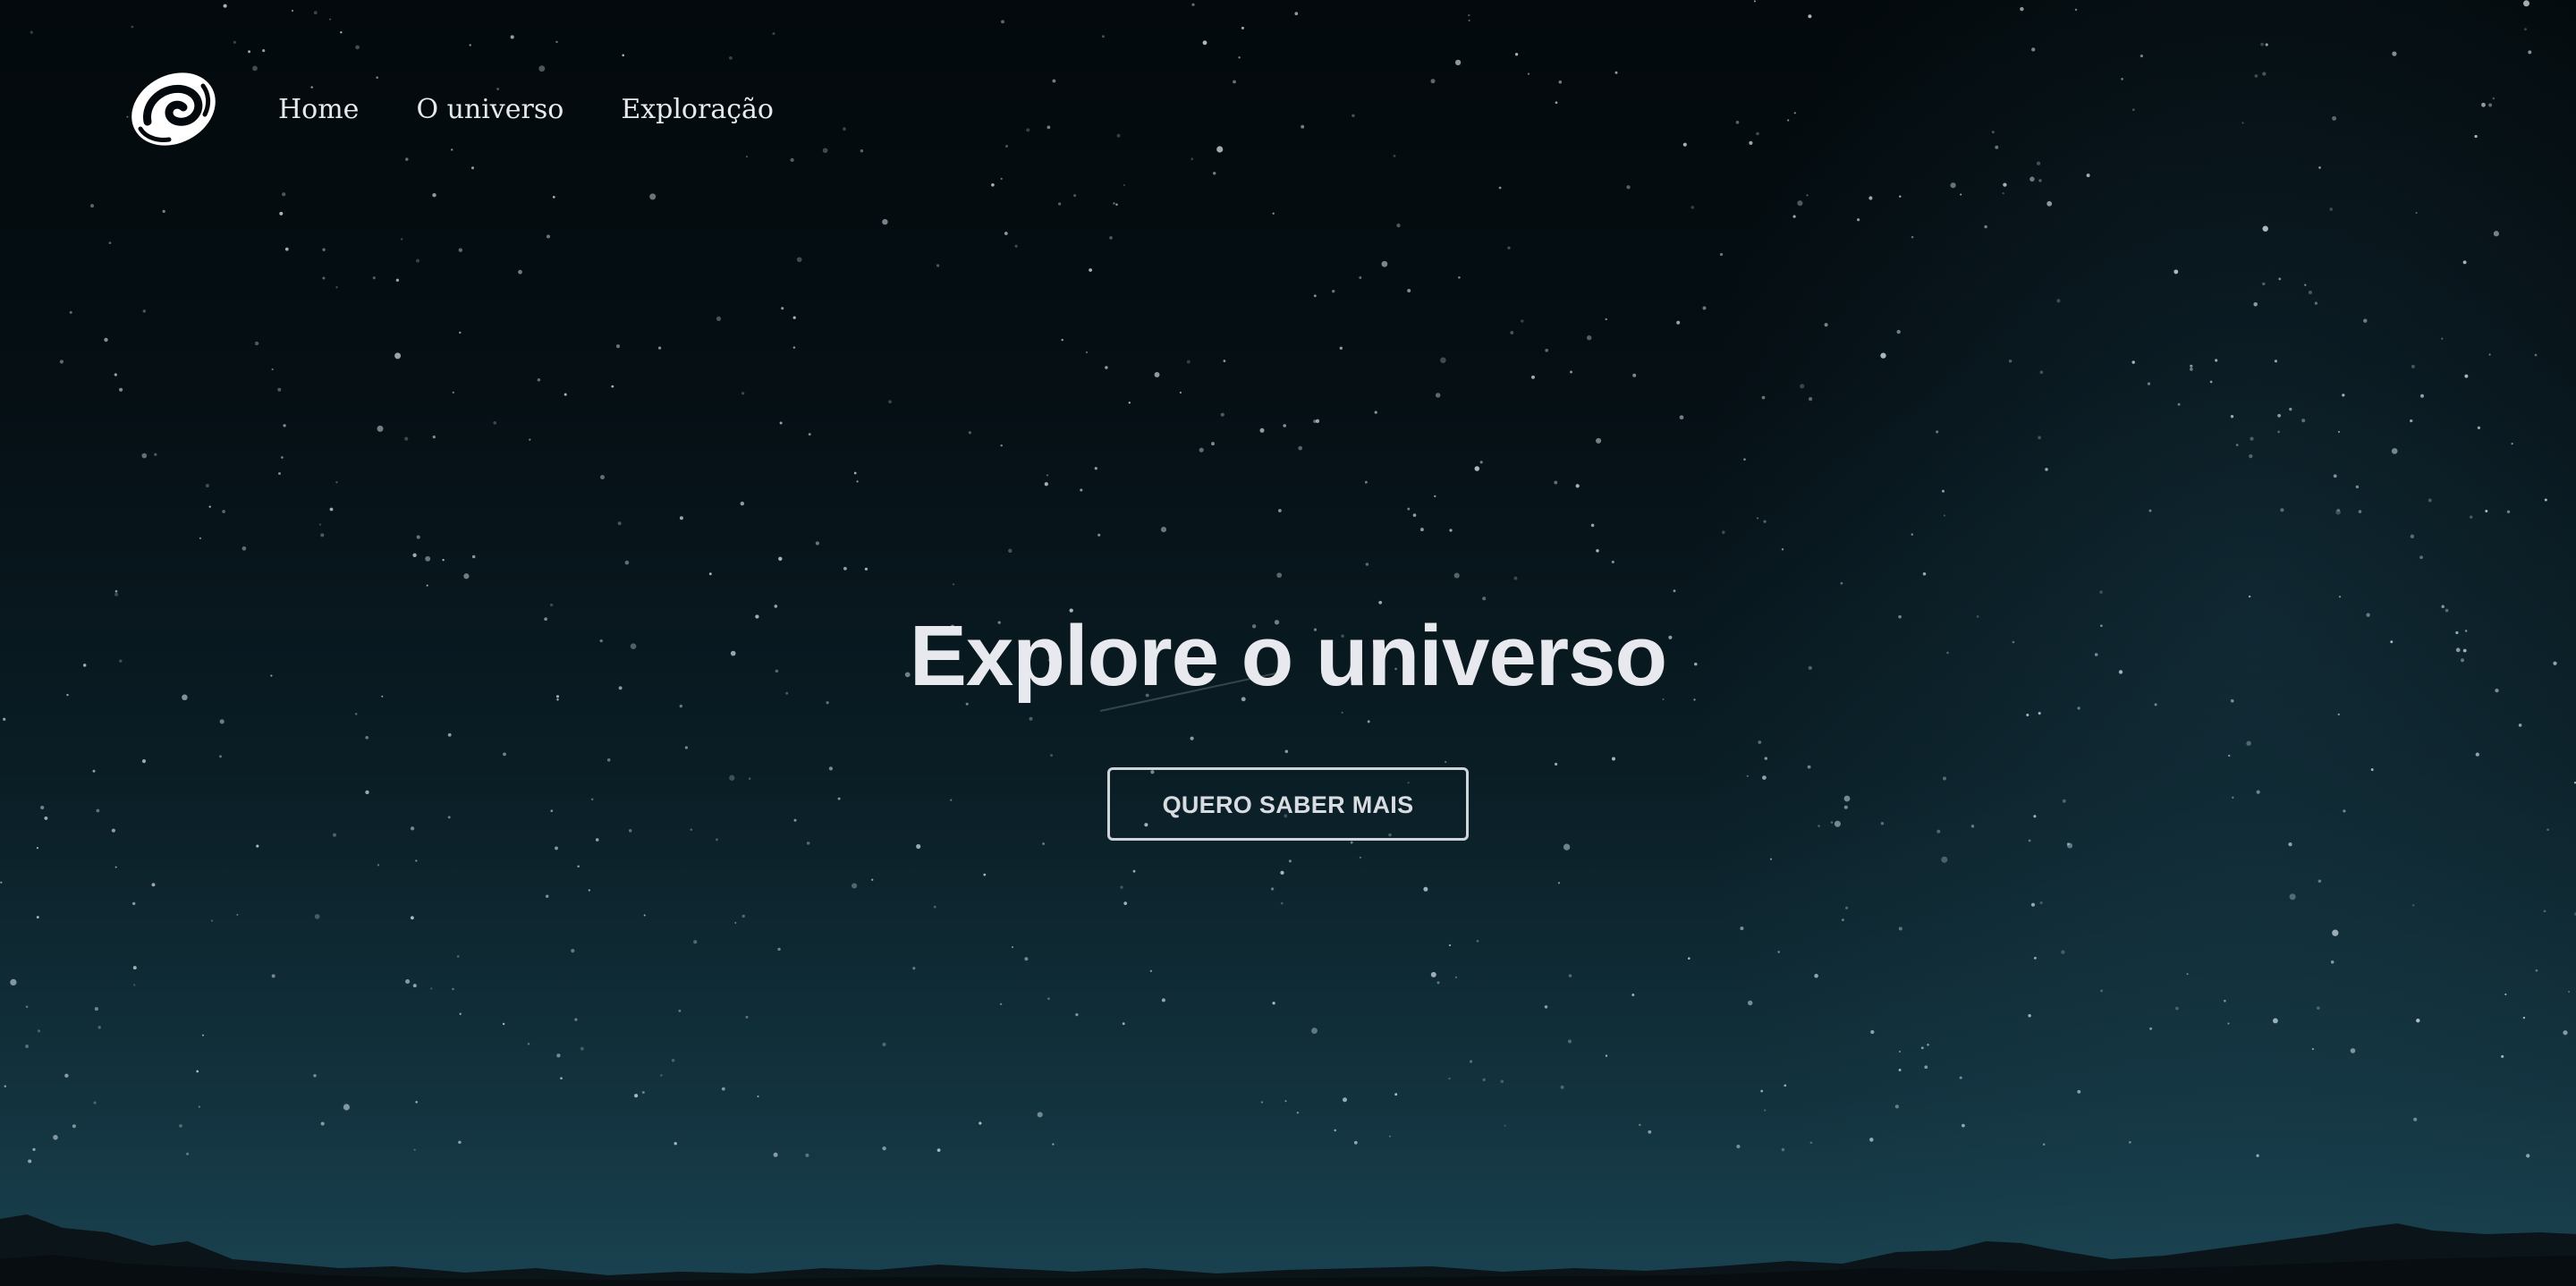 The height and width of the screenshot is (1286, 2576). I want to click on hero-title: Explore o universo, so click(1288, 656).